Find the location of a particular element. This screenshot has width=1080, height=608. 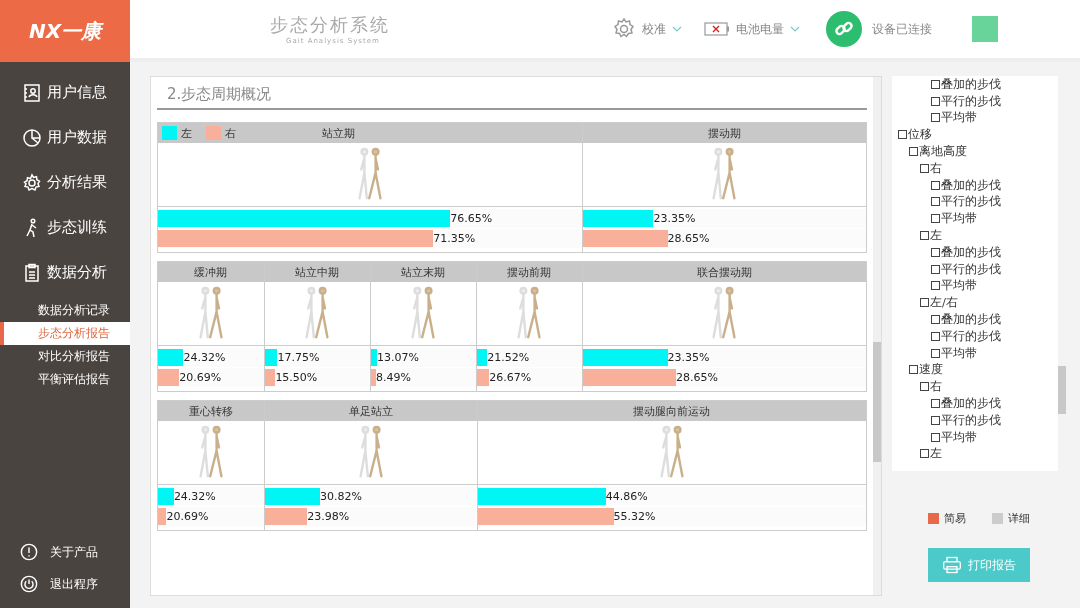

submenu-item: 对比分析报告 is located at coordinates (65, 356).